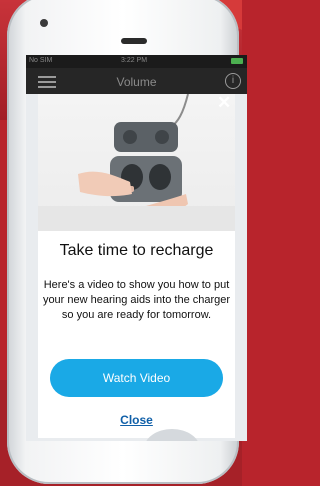 This screenshot has height=486, width=320. I want to click on info-icon: i, so click(233, 81).